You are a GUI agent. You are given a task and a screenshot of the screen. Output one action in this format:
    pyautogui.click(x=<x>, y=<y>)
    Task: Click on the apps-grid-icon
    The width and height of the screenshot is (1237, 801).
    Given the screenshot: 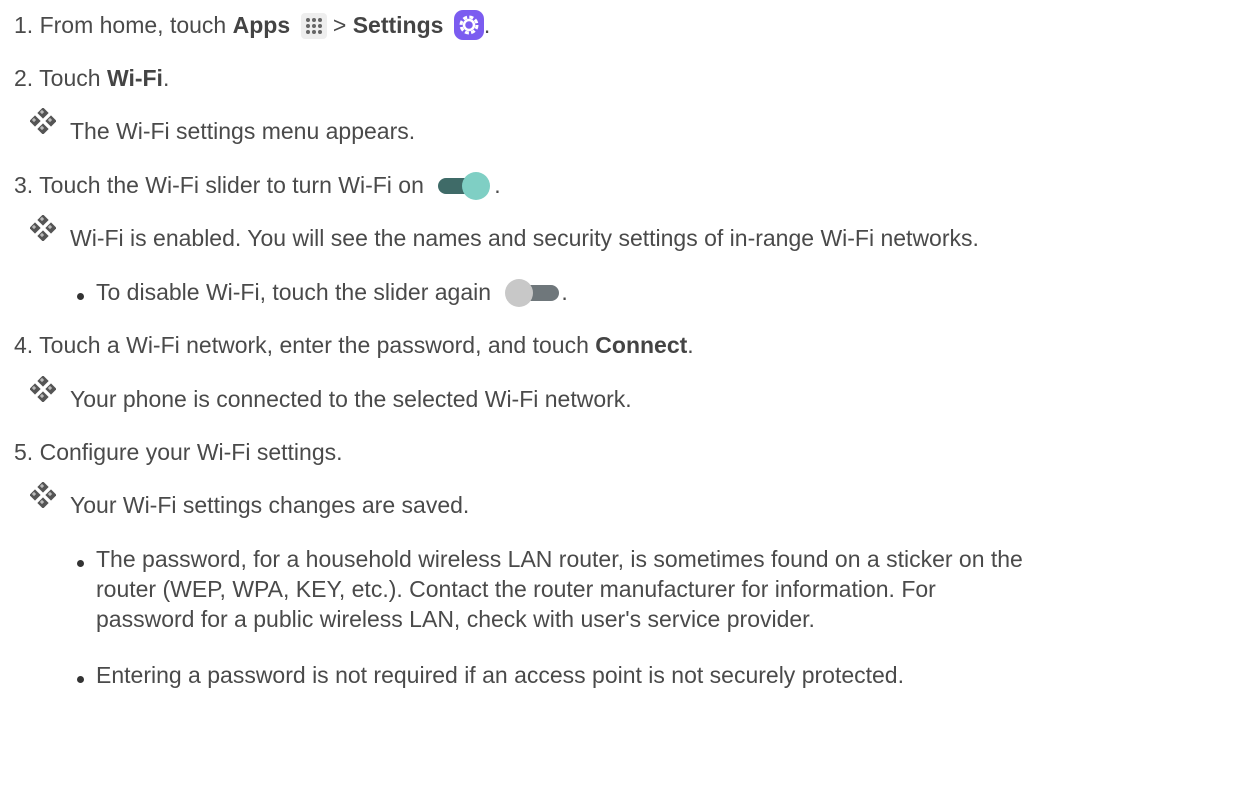 What is the action you would take?
    pyautogui.click(x=313, y=26)
    